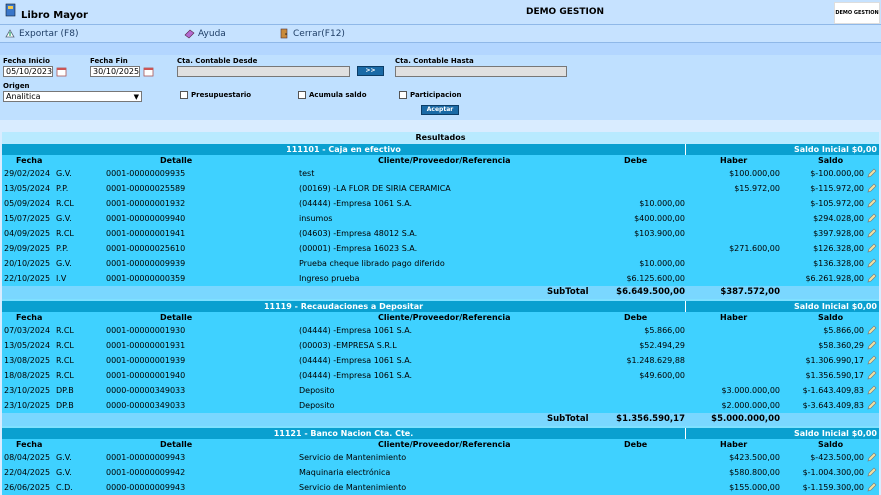 This screenshot has height=495, width=881. What do you see at coordinates (109, 61) in the screenshot?
I see `fecha-fin-label: Fecha Fin` at bounding box center [109, 61].